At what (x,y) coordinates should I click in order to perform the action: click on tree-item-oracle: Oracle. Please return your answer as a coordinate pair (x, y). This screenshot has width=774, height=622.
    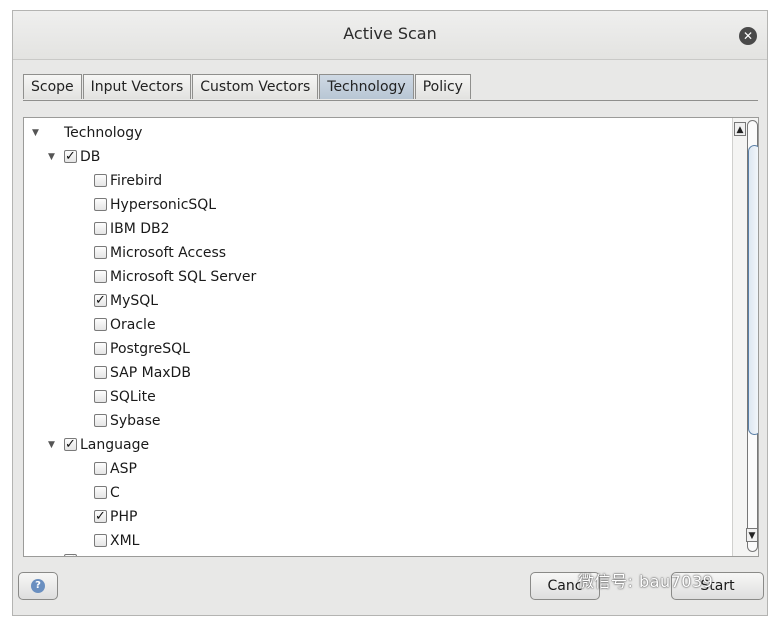
    Looking at the image, I should click on (244, 325).